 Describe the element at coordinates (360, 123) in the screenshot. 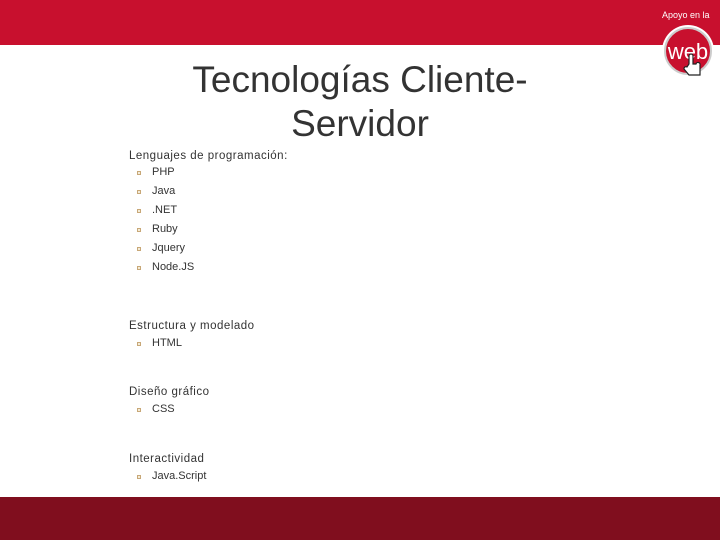

I see `title-line-2: Servidor` at that location.